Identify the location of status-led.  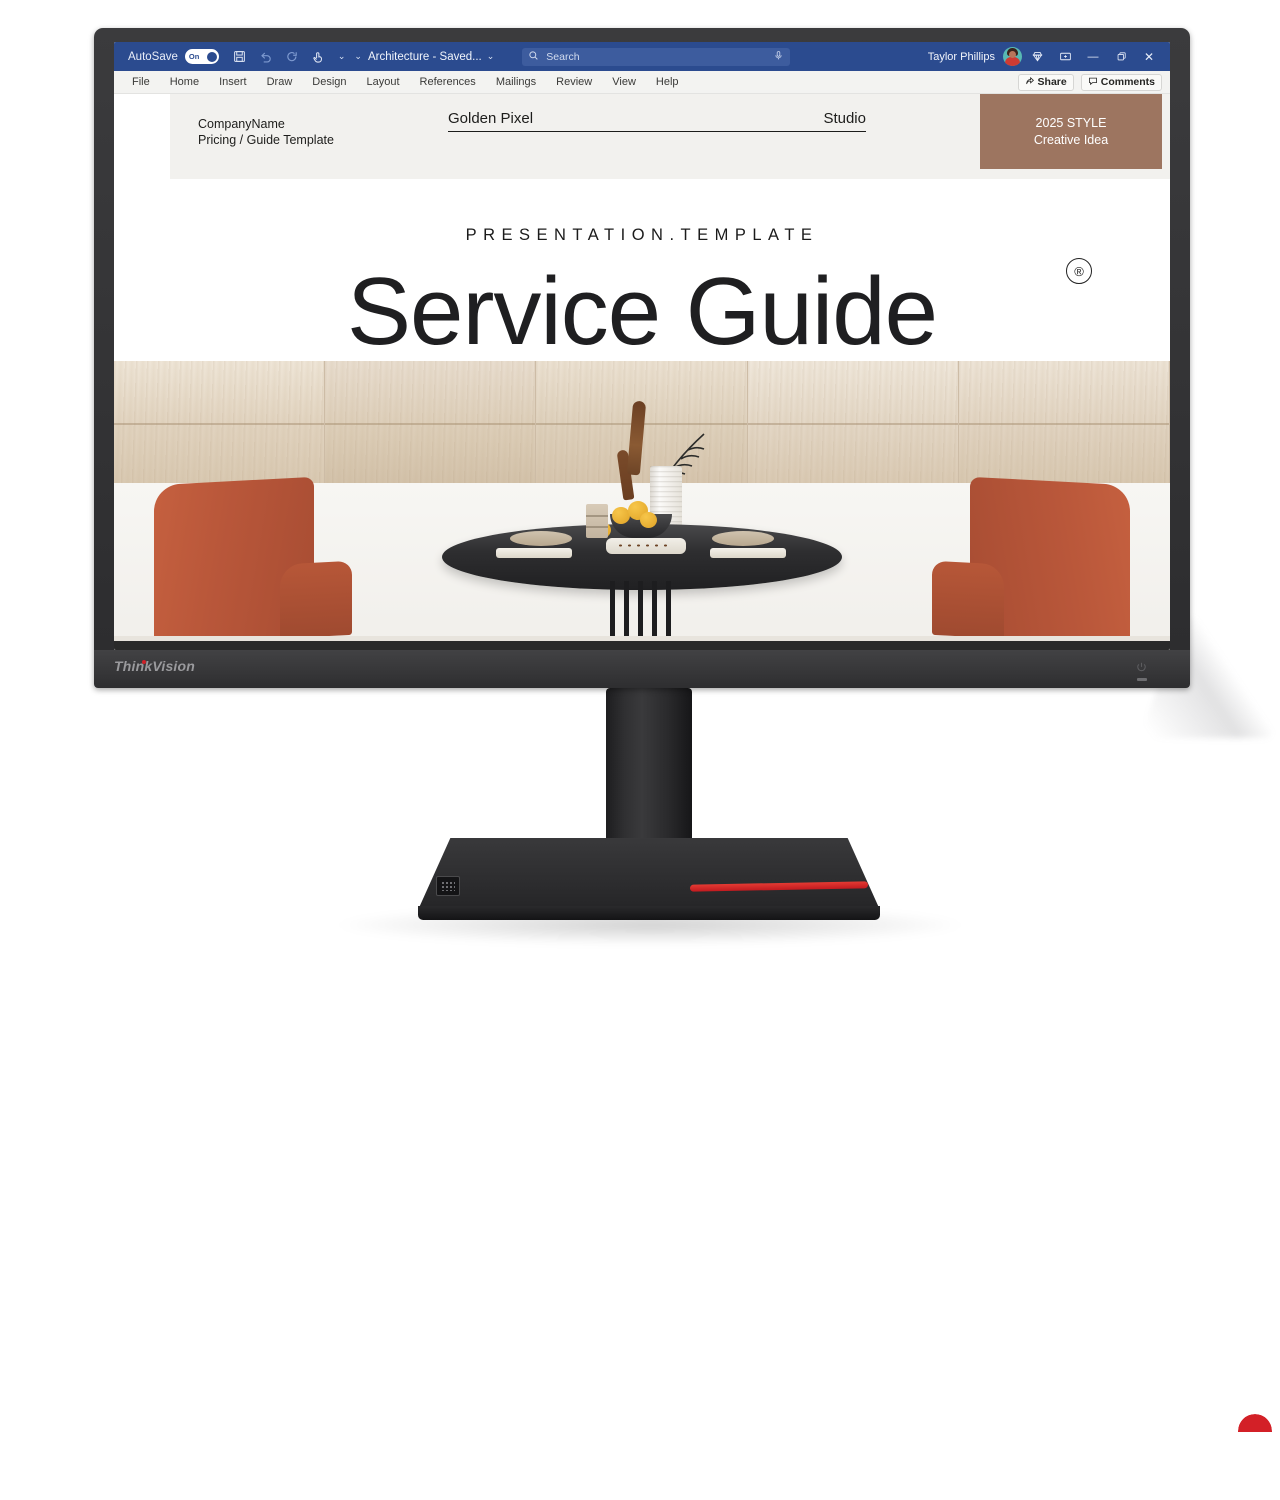
(1142, 679).